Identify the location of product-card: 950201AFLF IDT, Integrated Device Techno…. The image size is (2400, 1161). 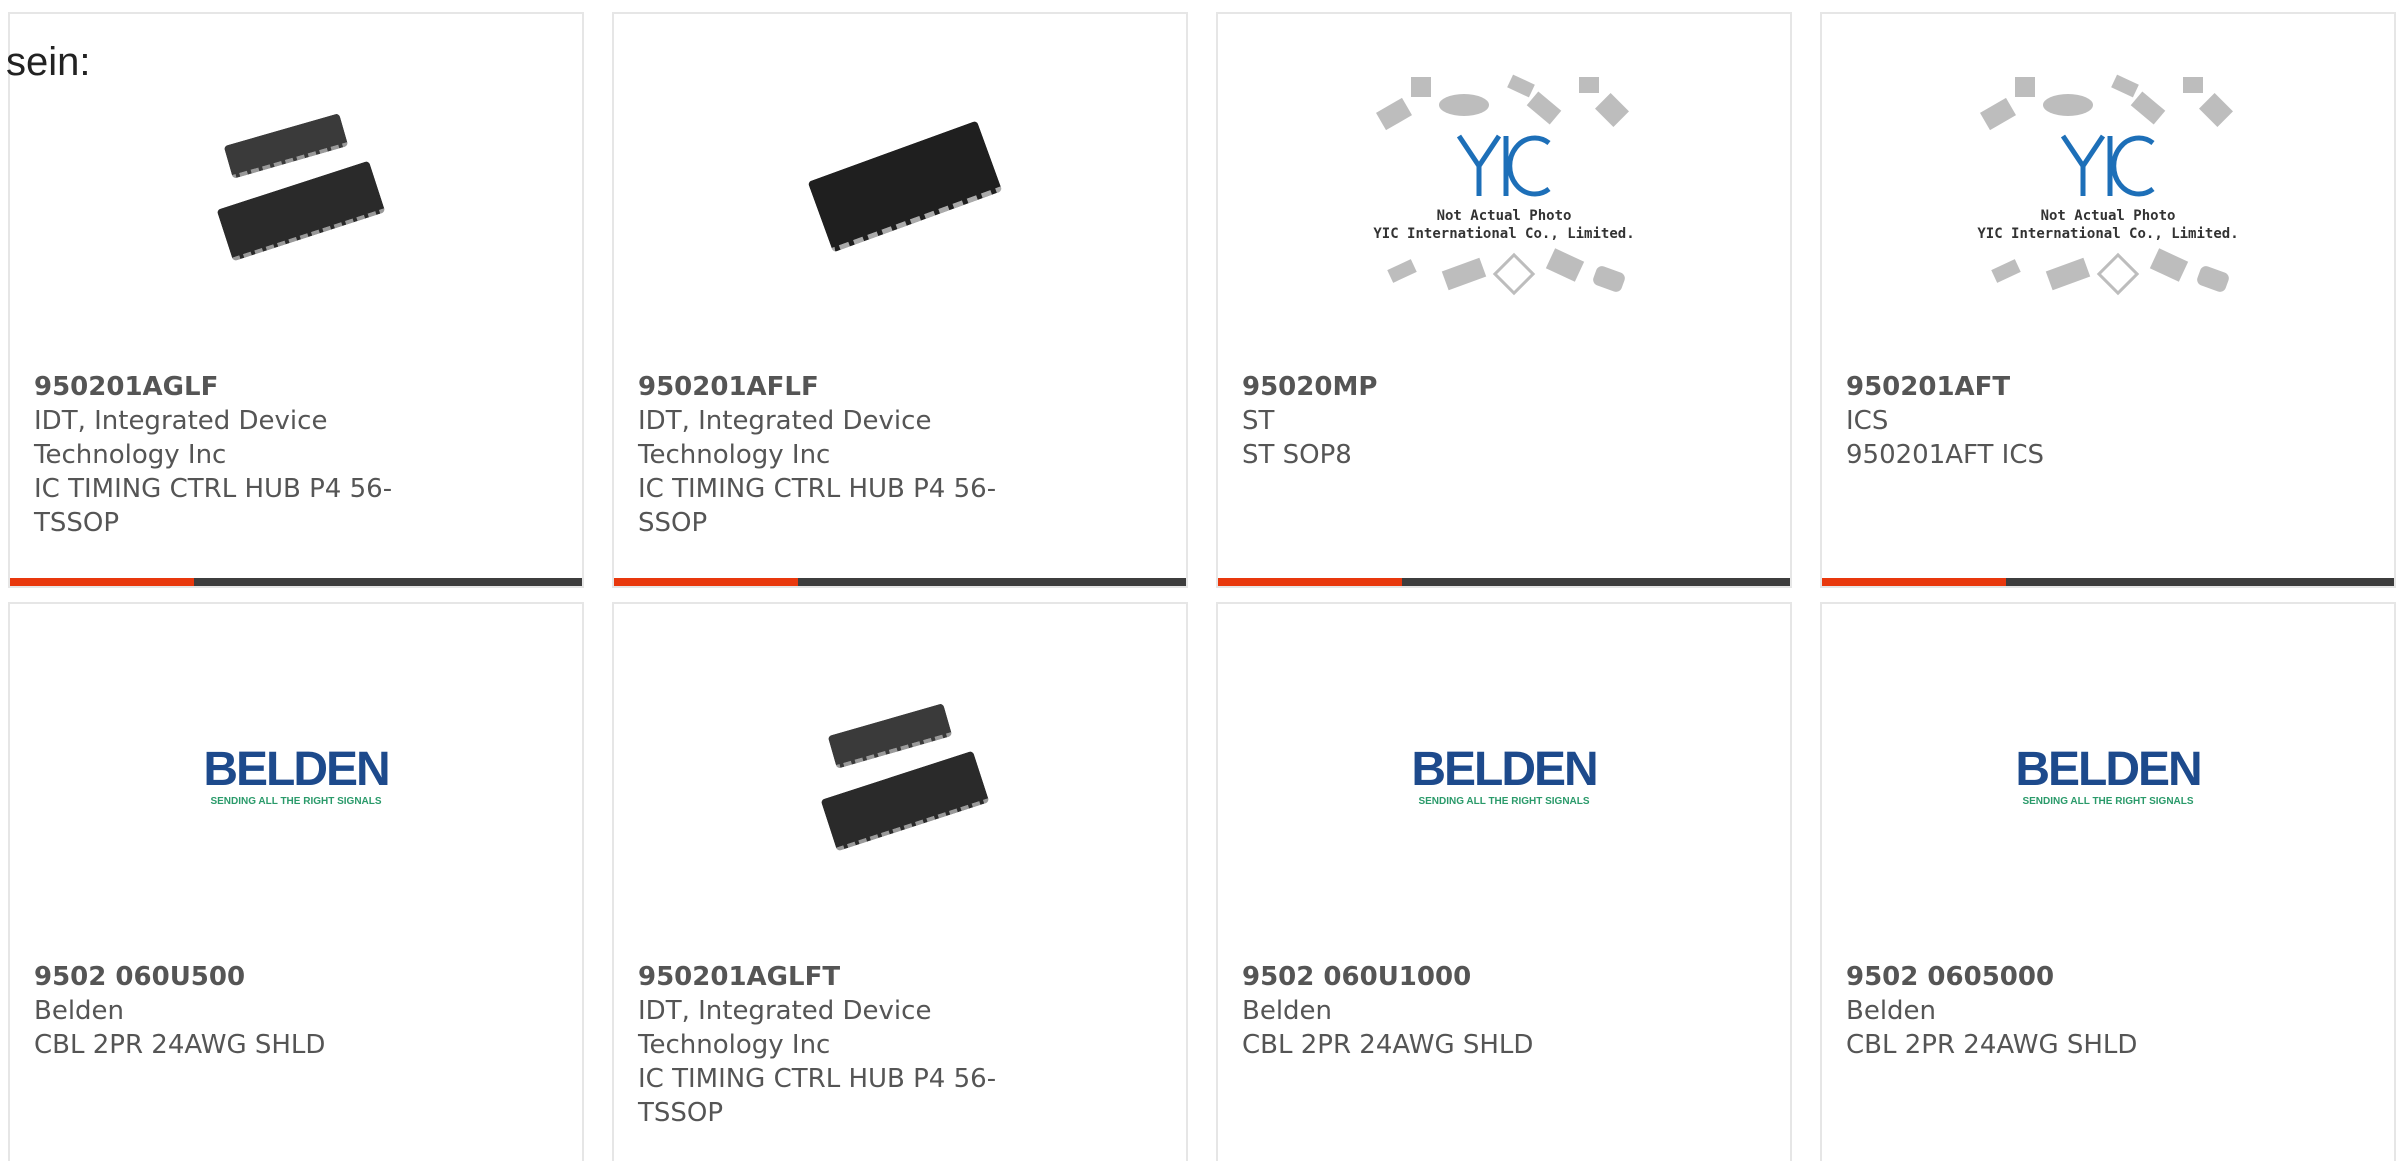
(900, 300).